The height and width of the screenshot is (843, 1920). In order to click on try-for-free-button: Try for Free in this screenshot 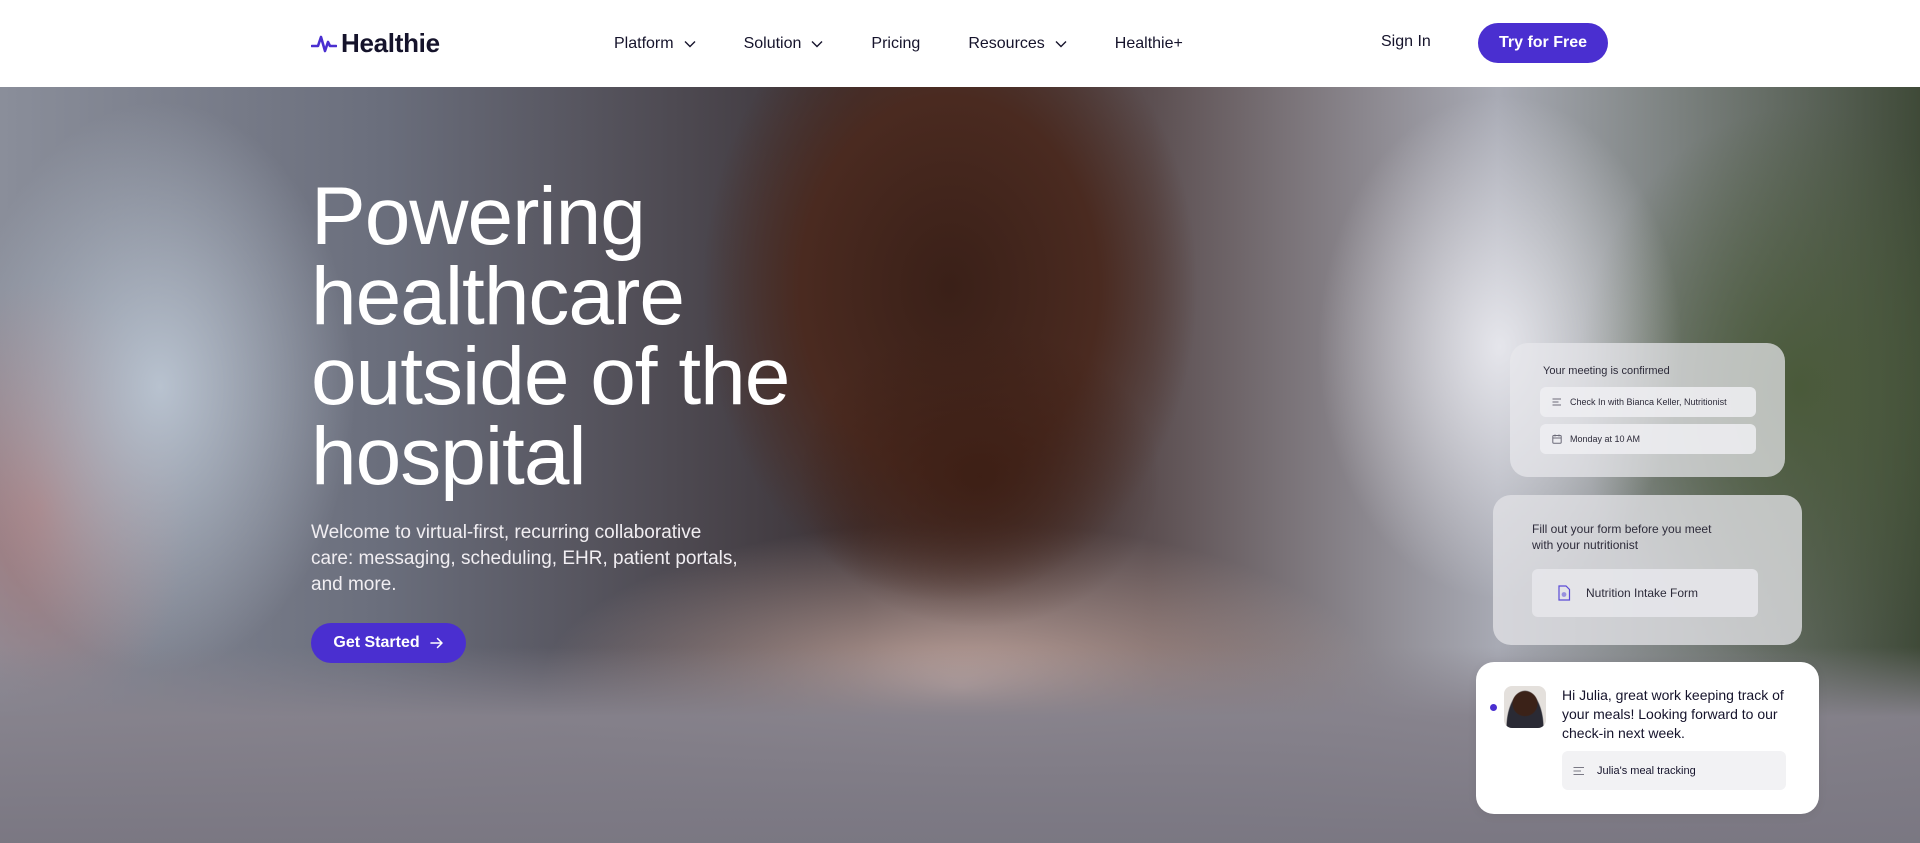, I will do `click(1543, 43)`.